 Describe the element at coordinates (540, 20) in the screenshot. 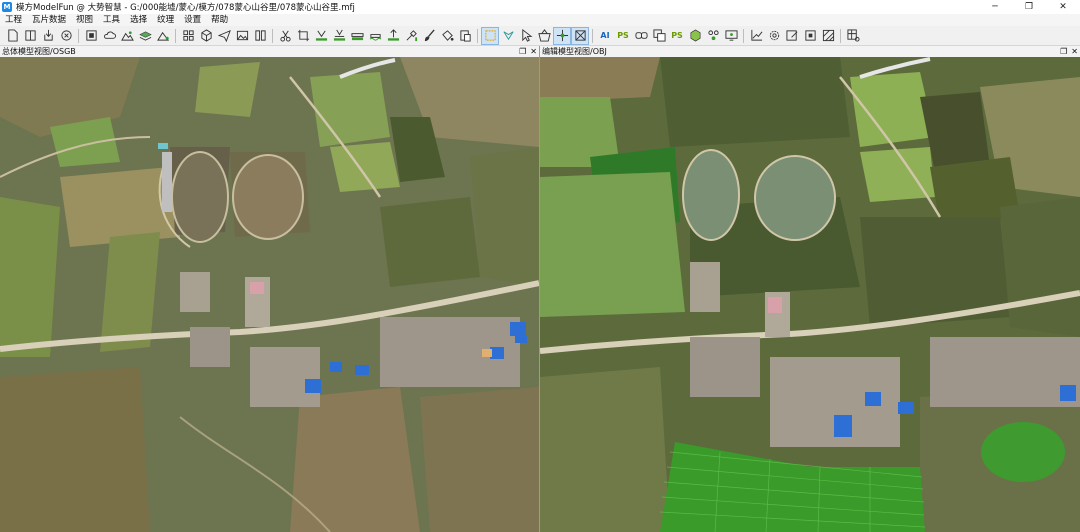

I see `menu-bar: 工程 瓦片数据 视图 工具 选择 纹理 设置 帮助` at that location.